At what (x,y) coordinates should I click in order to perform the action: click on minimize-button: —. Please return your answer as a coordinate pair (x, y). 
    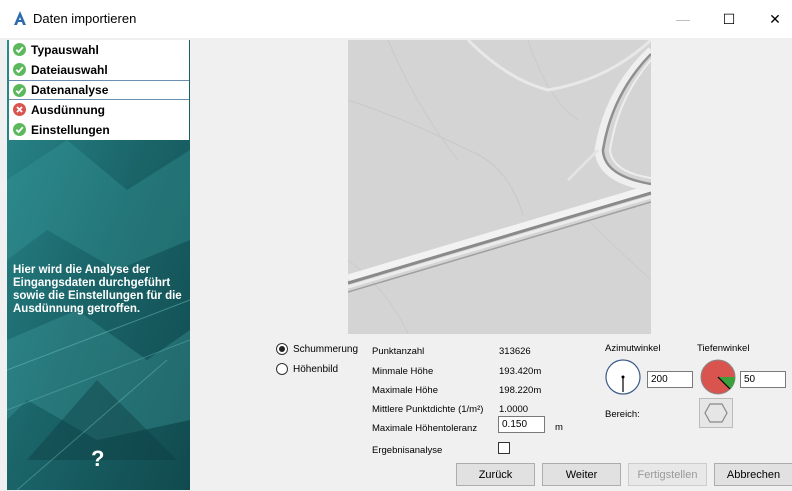
    Looking at the image, I should click on (683, 19).